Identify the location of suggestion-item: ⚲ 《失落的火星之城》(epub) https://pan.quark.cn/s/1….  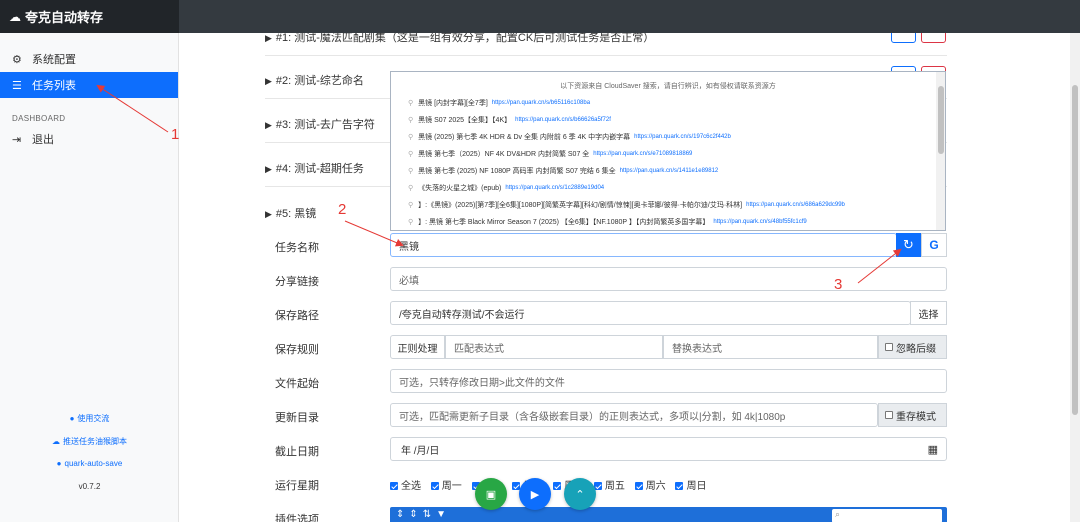
(668, 187).